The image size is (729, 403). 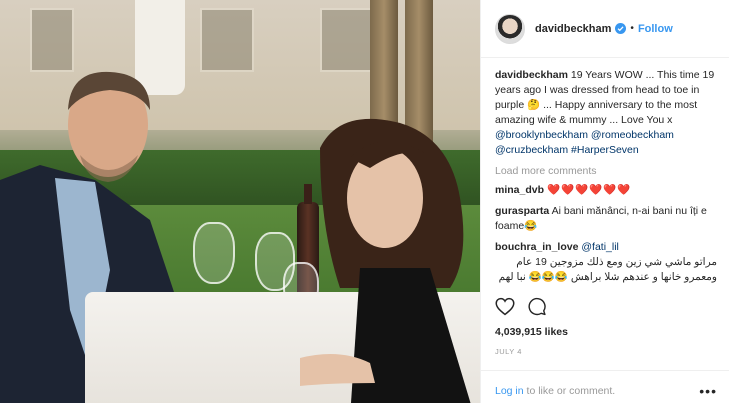 What do you see at coordinates (573, 29) in the screenshot?
I see `header-username: davidbeckham` at bounding box center [573, 29].